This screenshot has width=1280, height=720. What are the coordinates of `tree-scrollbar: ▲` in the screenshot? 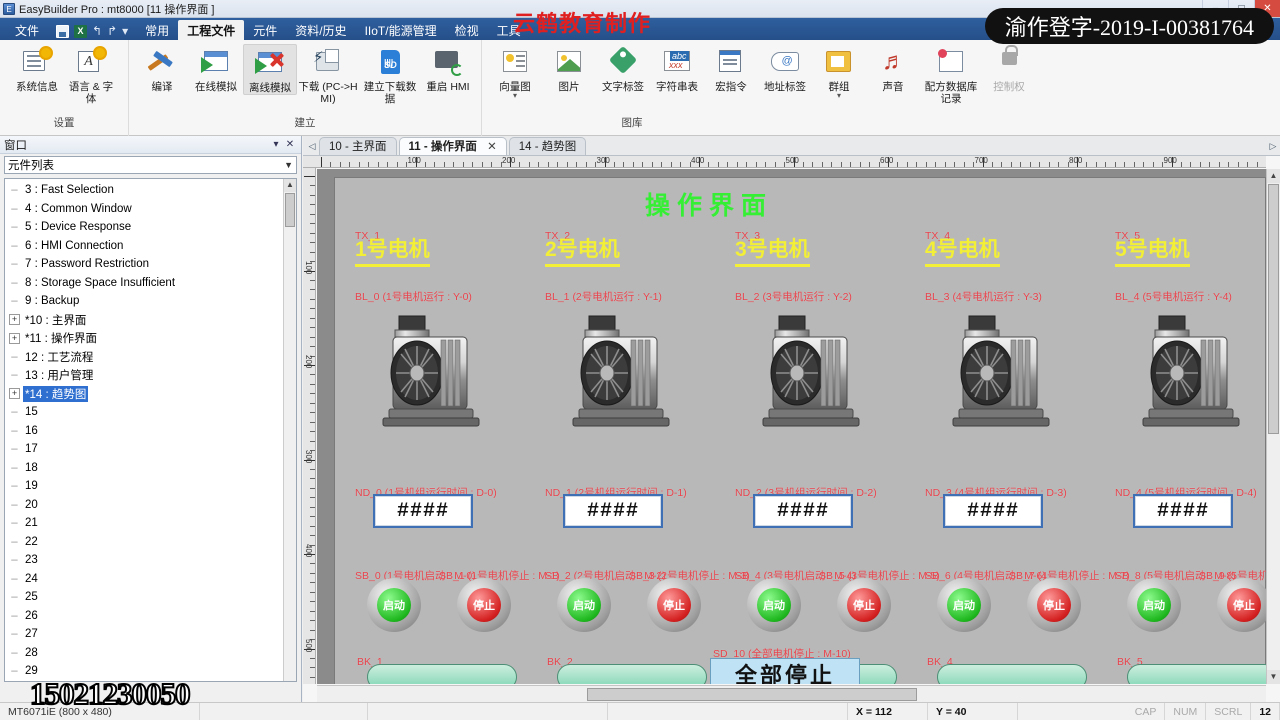 It's located at (289, 430).